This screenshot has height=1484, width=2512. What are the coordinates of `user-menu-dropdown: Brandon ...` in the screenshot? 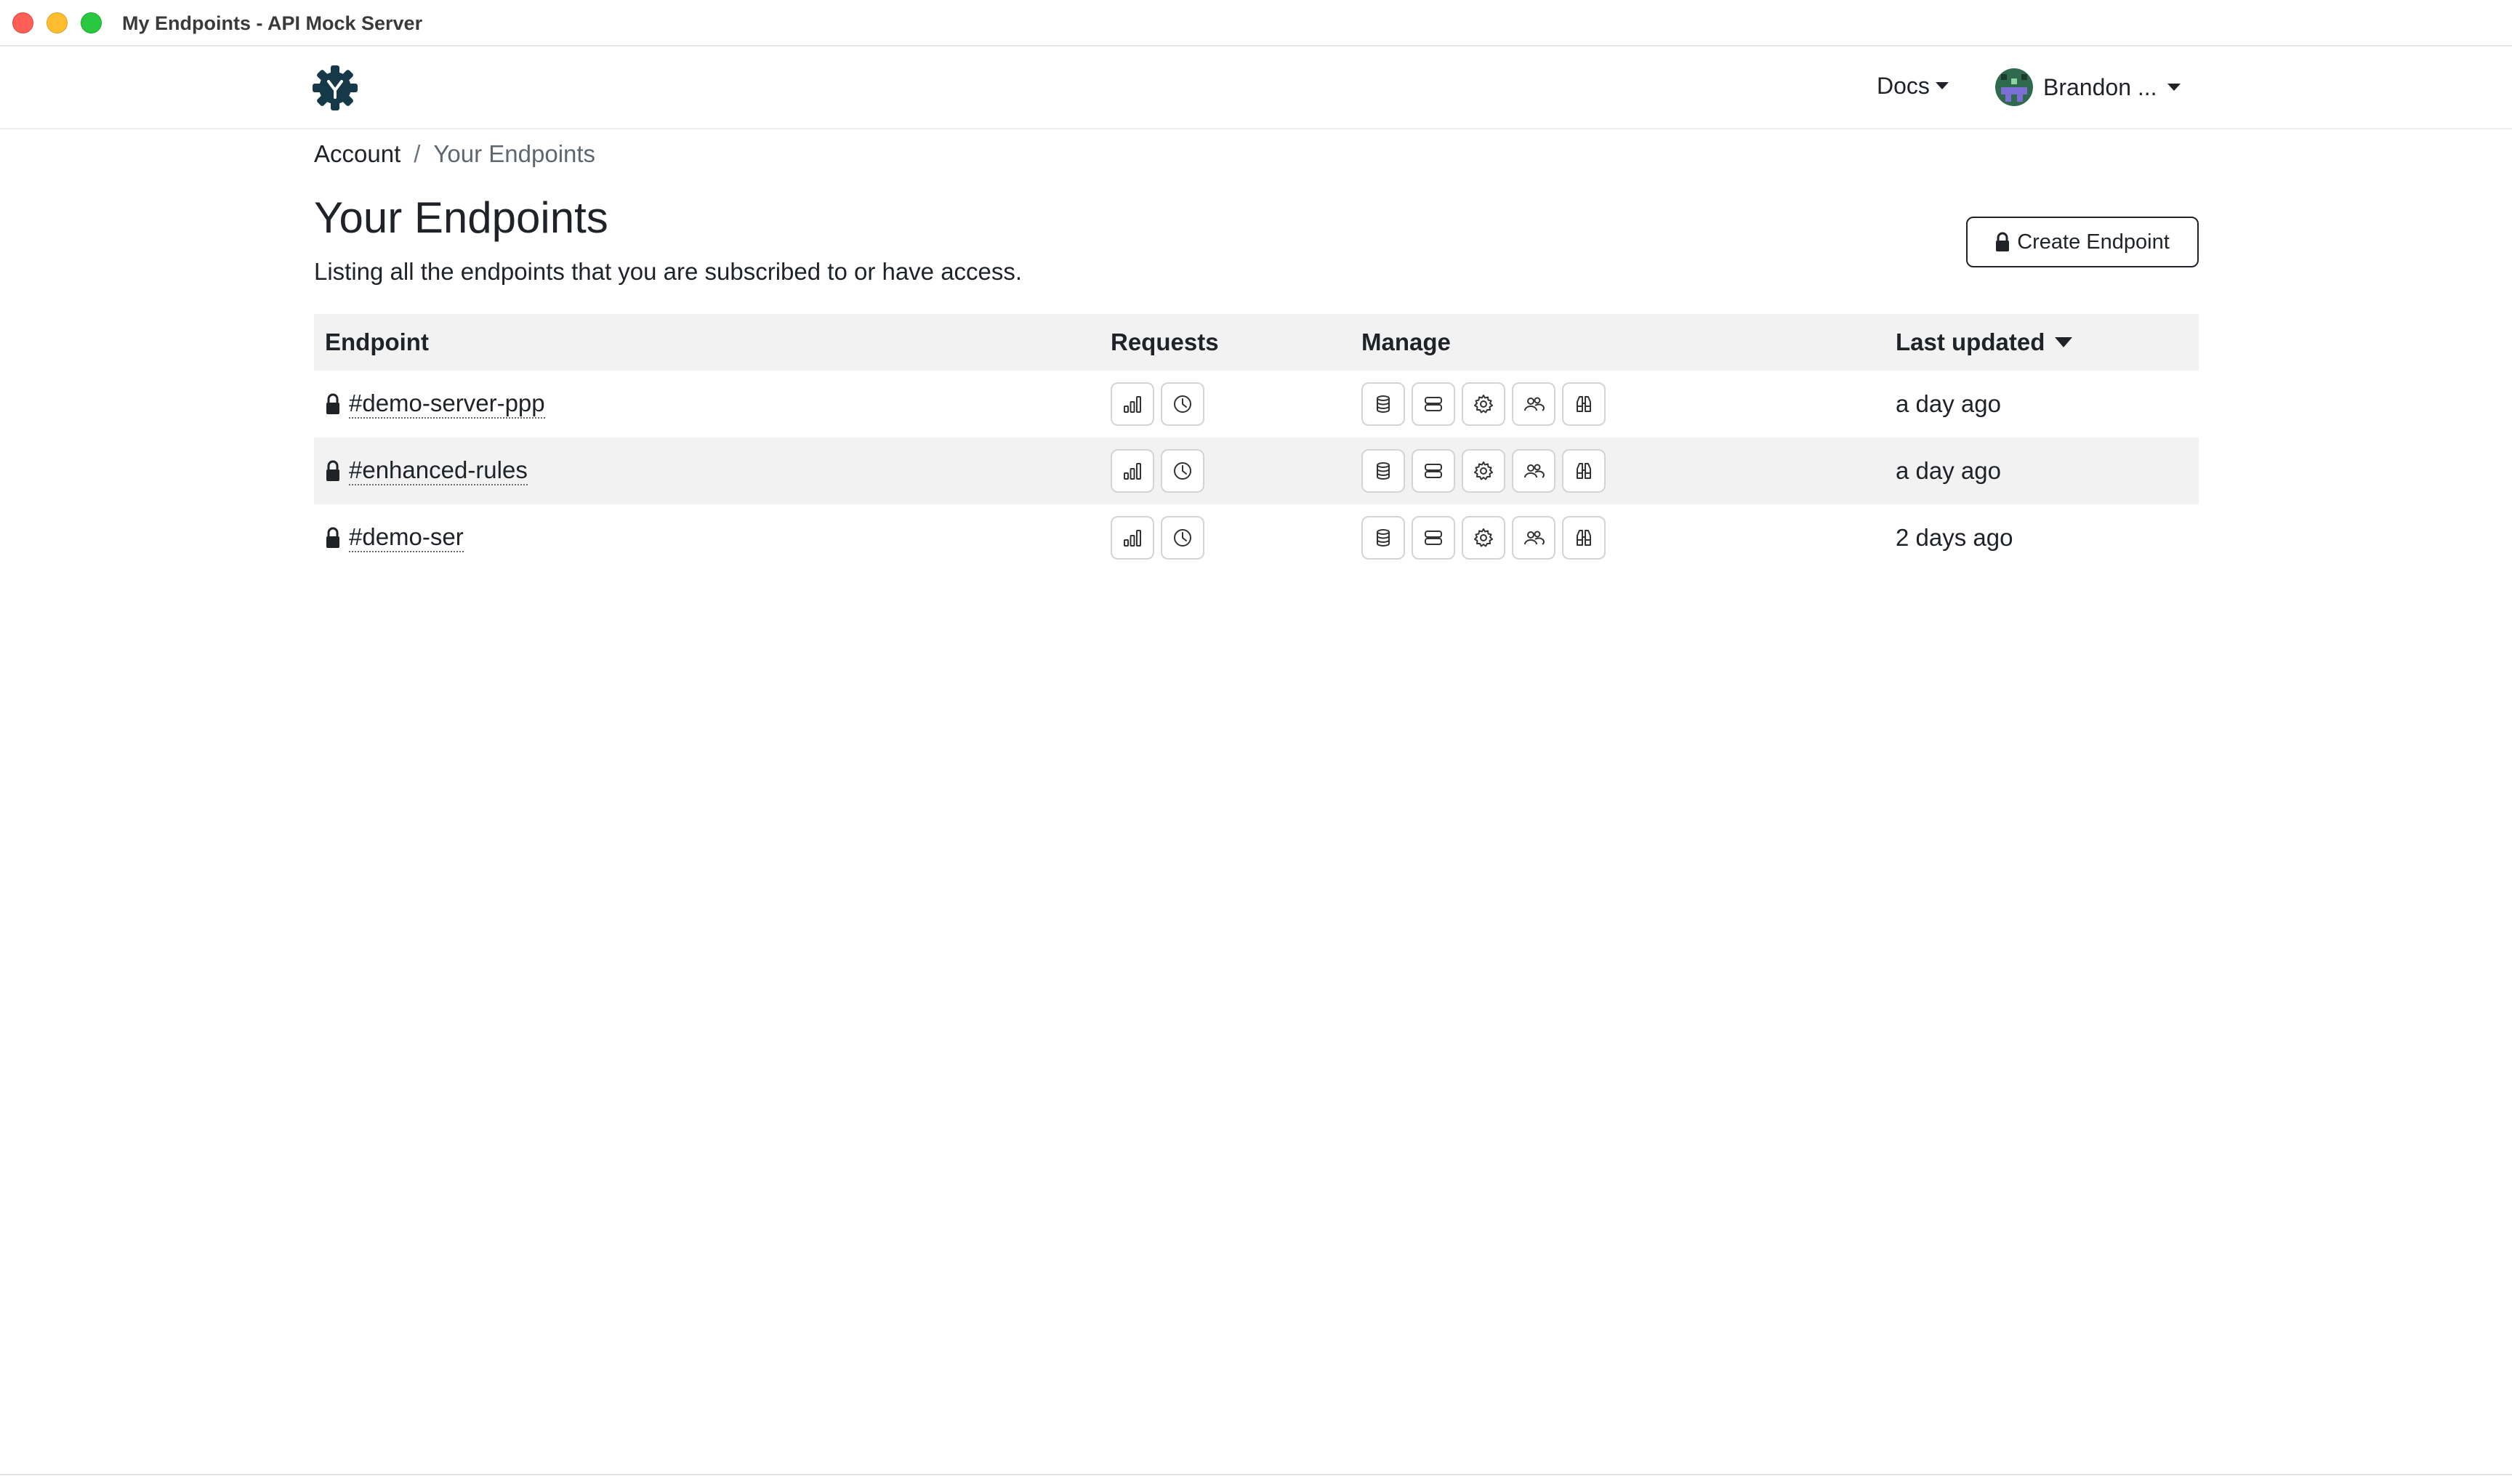 It's located at (2088, 87).